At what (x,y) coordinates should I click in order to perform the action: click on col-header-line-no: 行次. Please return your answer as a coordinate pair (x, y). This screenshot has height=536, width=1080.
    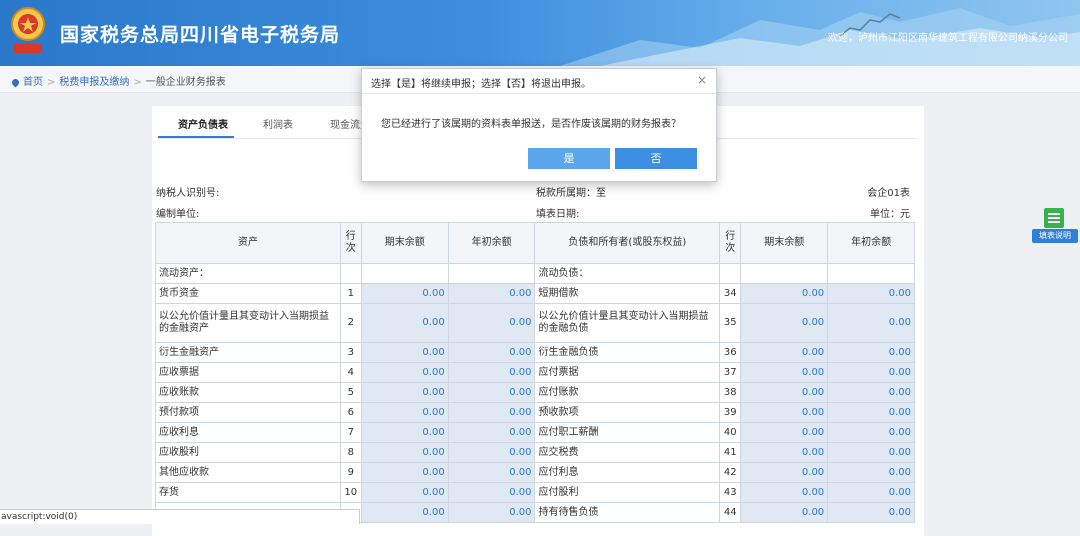
    Looking at the image, I should click on (730, 243).